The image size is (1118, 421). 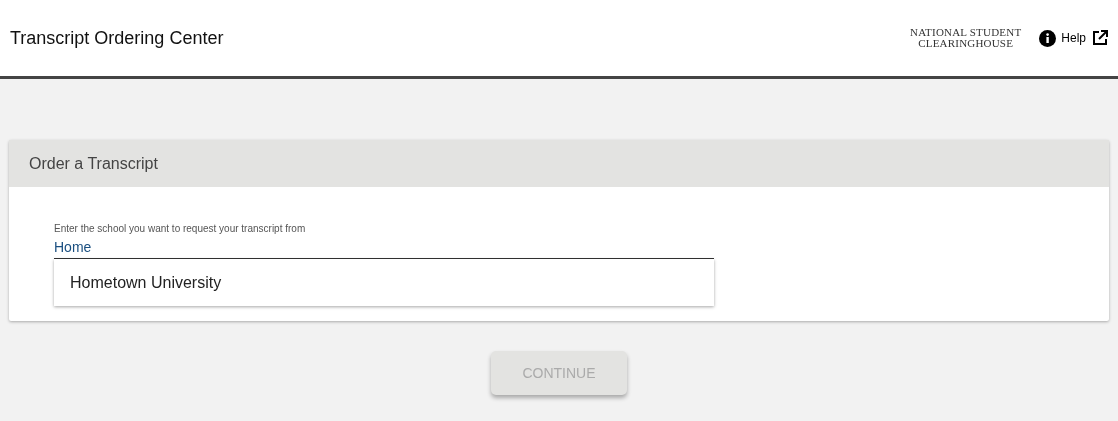 I want to click on external-link-icon, so click(x=1100, y=38).